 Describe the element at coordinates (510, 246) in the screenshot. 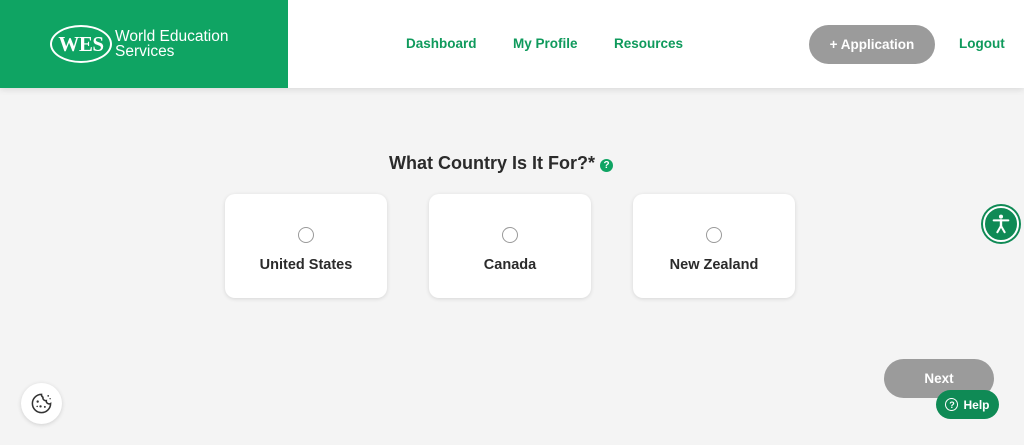

I see `option-card-canada: Canada` at that location.